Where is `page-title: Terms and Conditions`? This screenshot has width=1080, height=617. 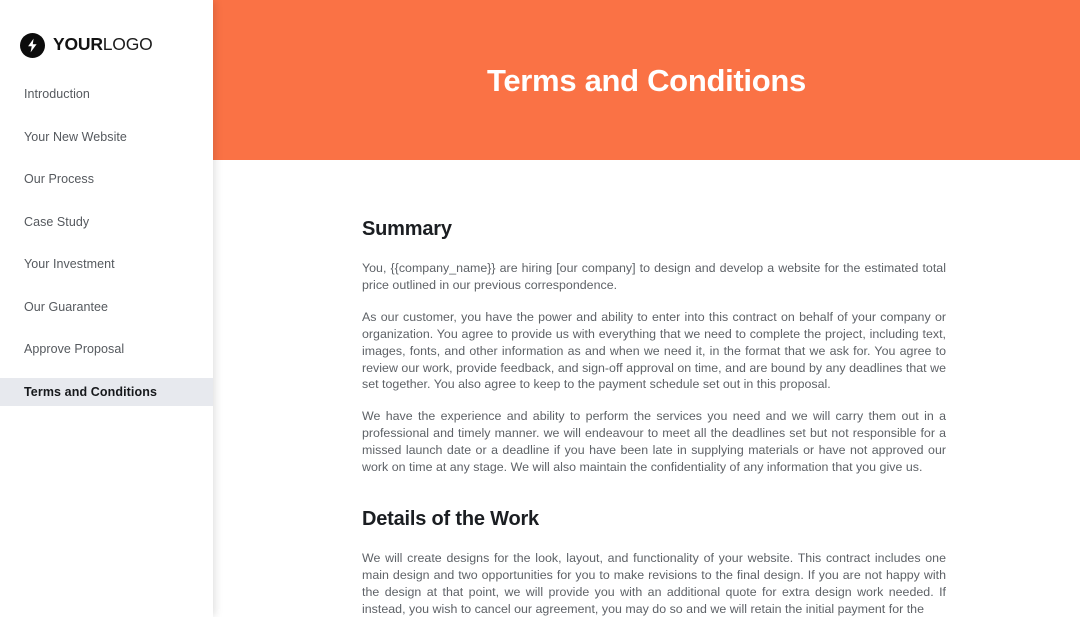
page-title: Terms and Conditions is located at coordinates (646, 80).